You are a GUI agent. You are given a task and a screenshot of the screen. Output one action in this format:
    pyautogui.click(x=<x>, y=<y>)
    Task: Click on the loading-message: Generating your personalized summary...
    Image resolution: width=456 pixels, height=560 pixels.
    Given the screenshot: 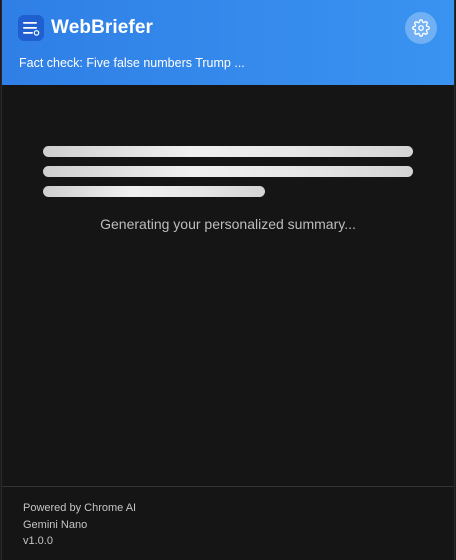 What is the action you would take?
    pyautogui.click(x=228, y=224)
    